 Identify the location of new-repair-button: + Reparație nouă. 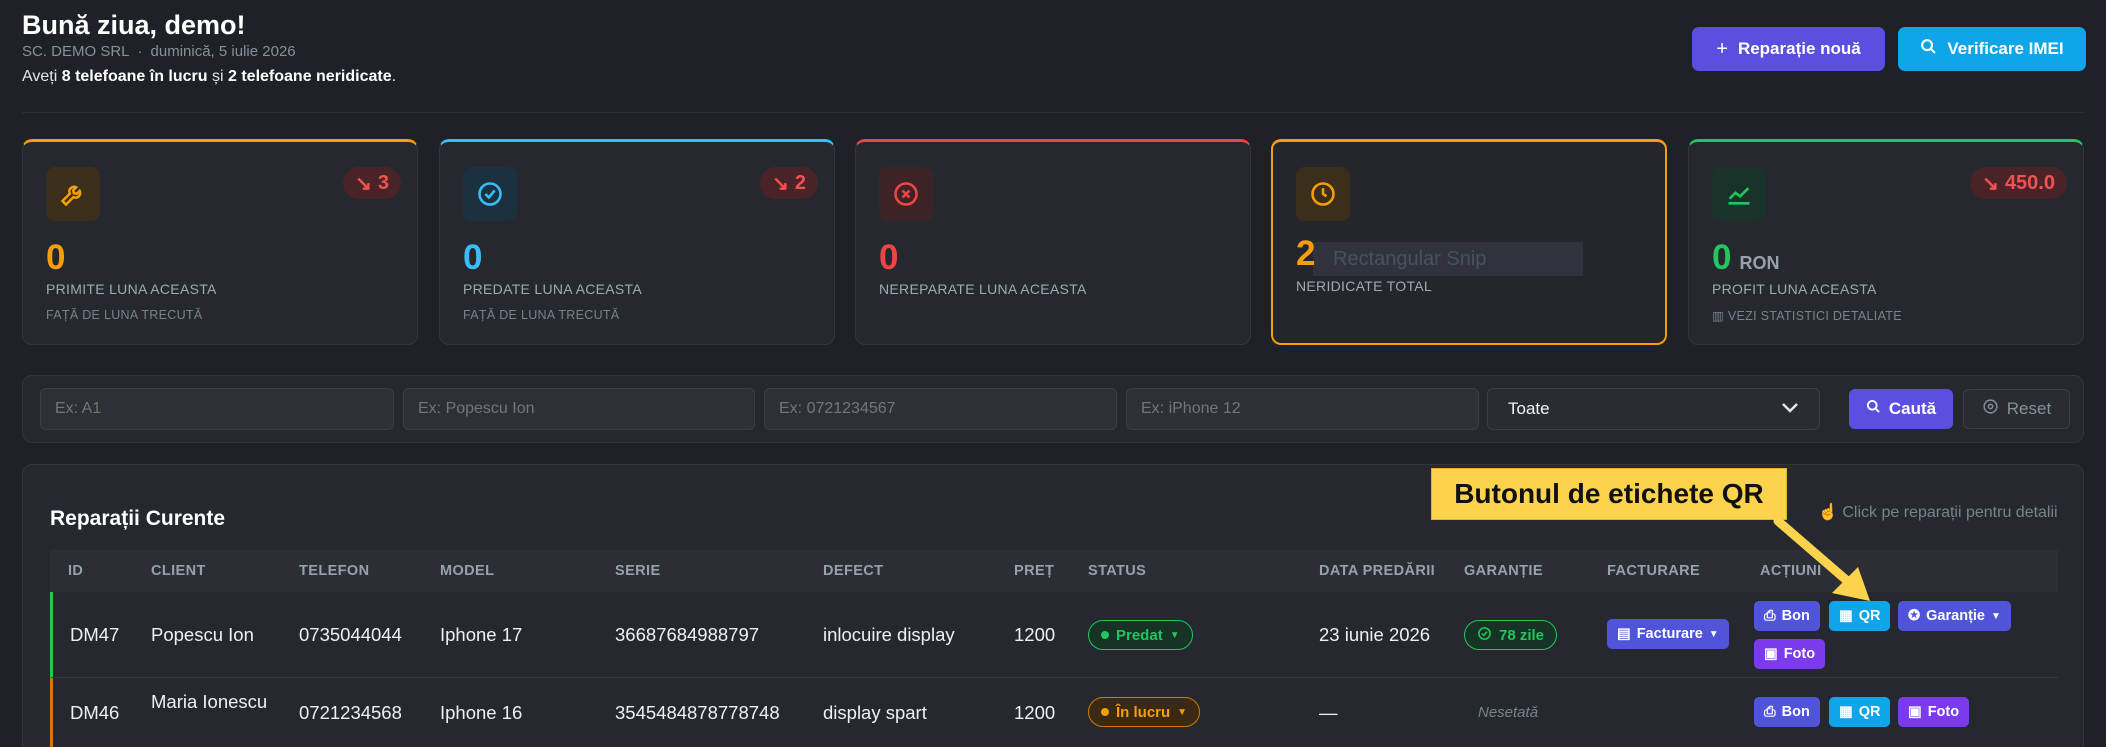
(1788, 49).